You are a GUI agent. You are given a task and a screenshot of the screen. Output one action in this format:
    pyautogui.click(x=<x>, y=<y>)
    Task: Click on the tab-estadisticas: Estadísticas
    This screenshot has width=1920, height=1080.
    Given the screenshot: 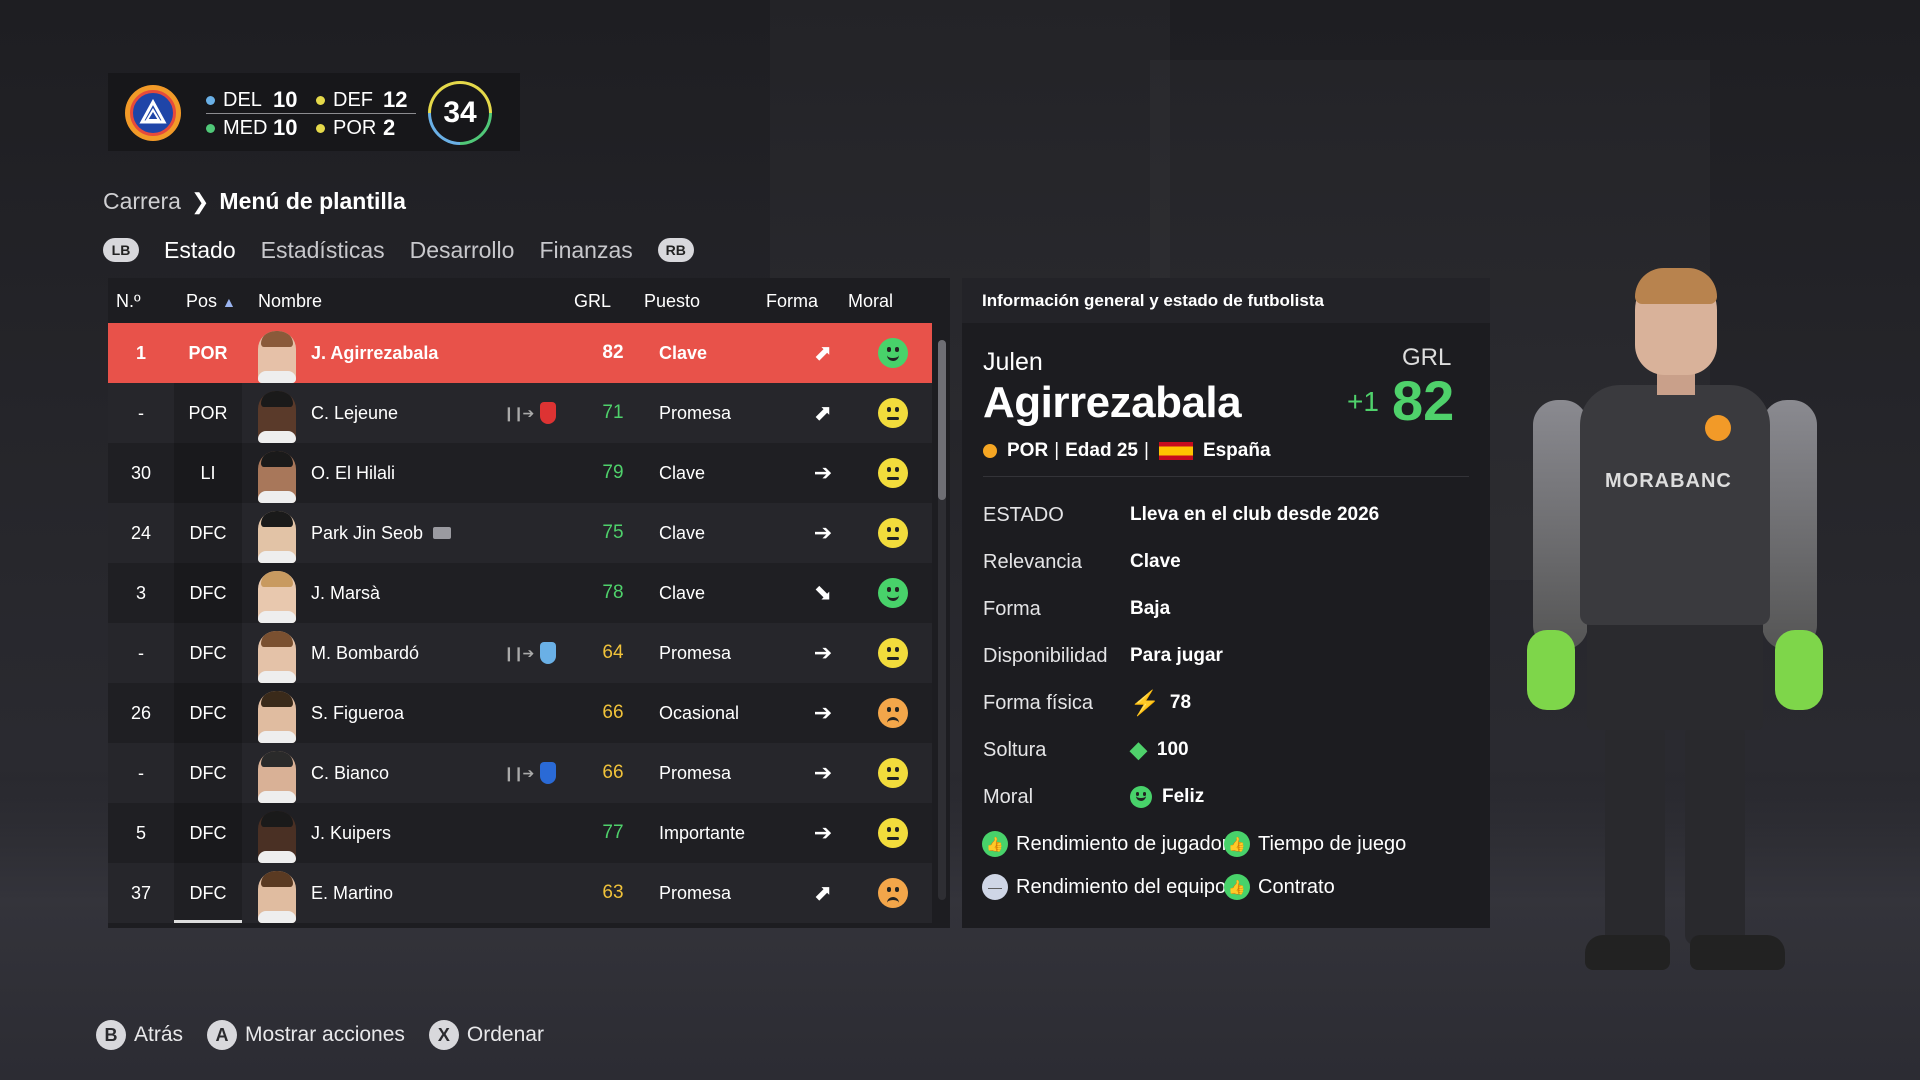 What is the action you would take?
    pyautogui.click(x=323, y=250)
    